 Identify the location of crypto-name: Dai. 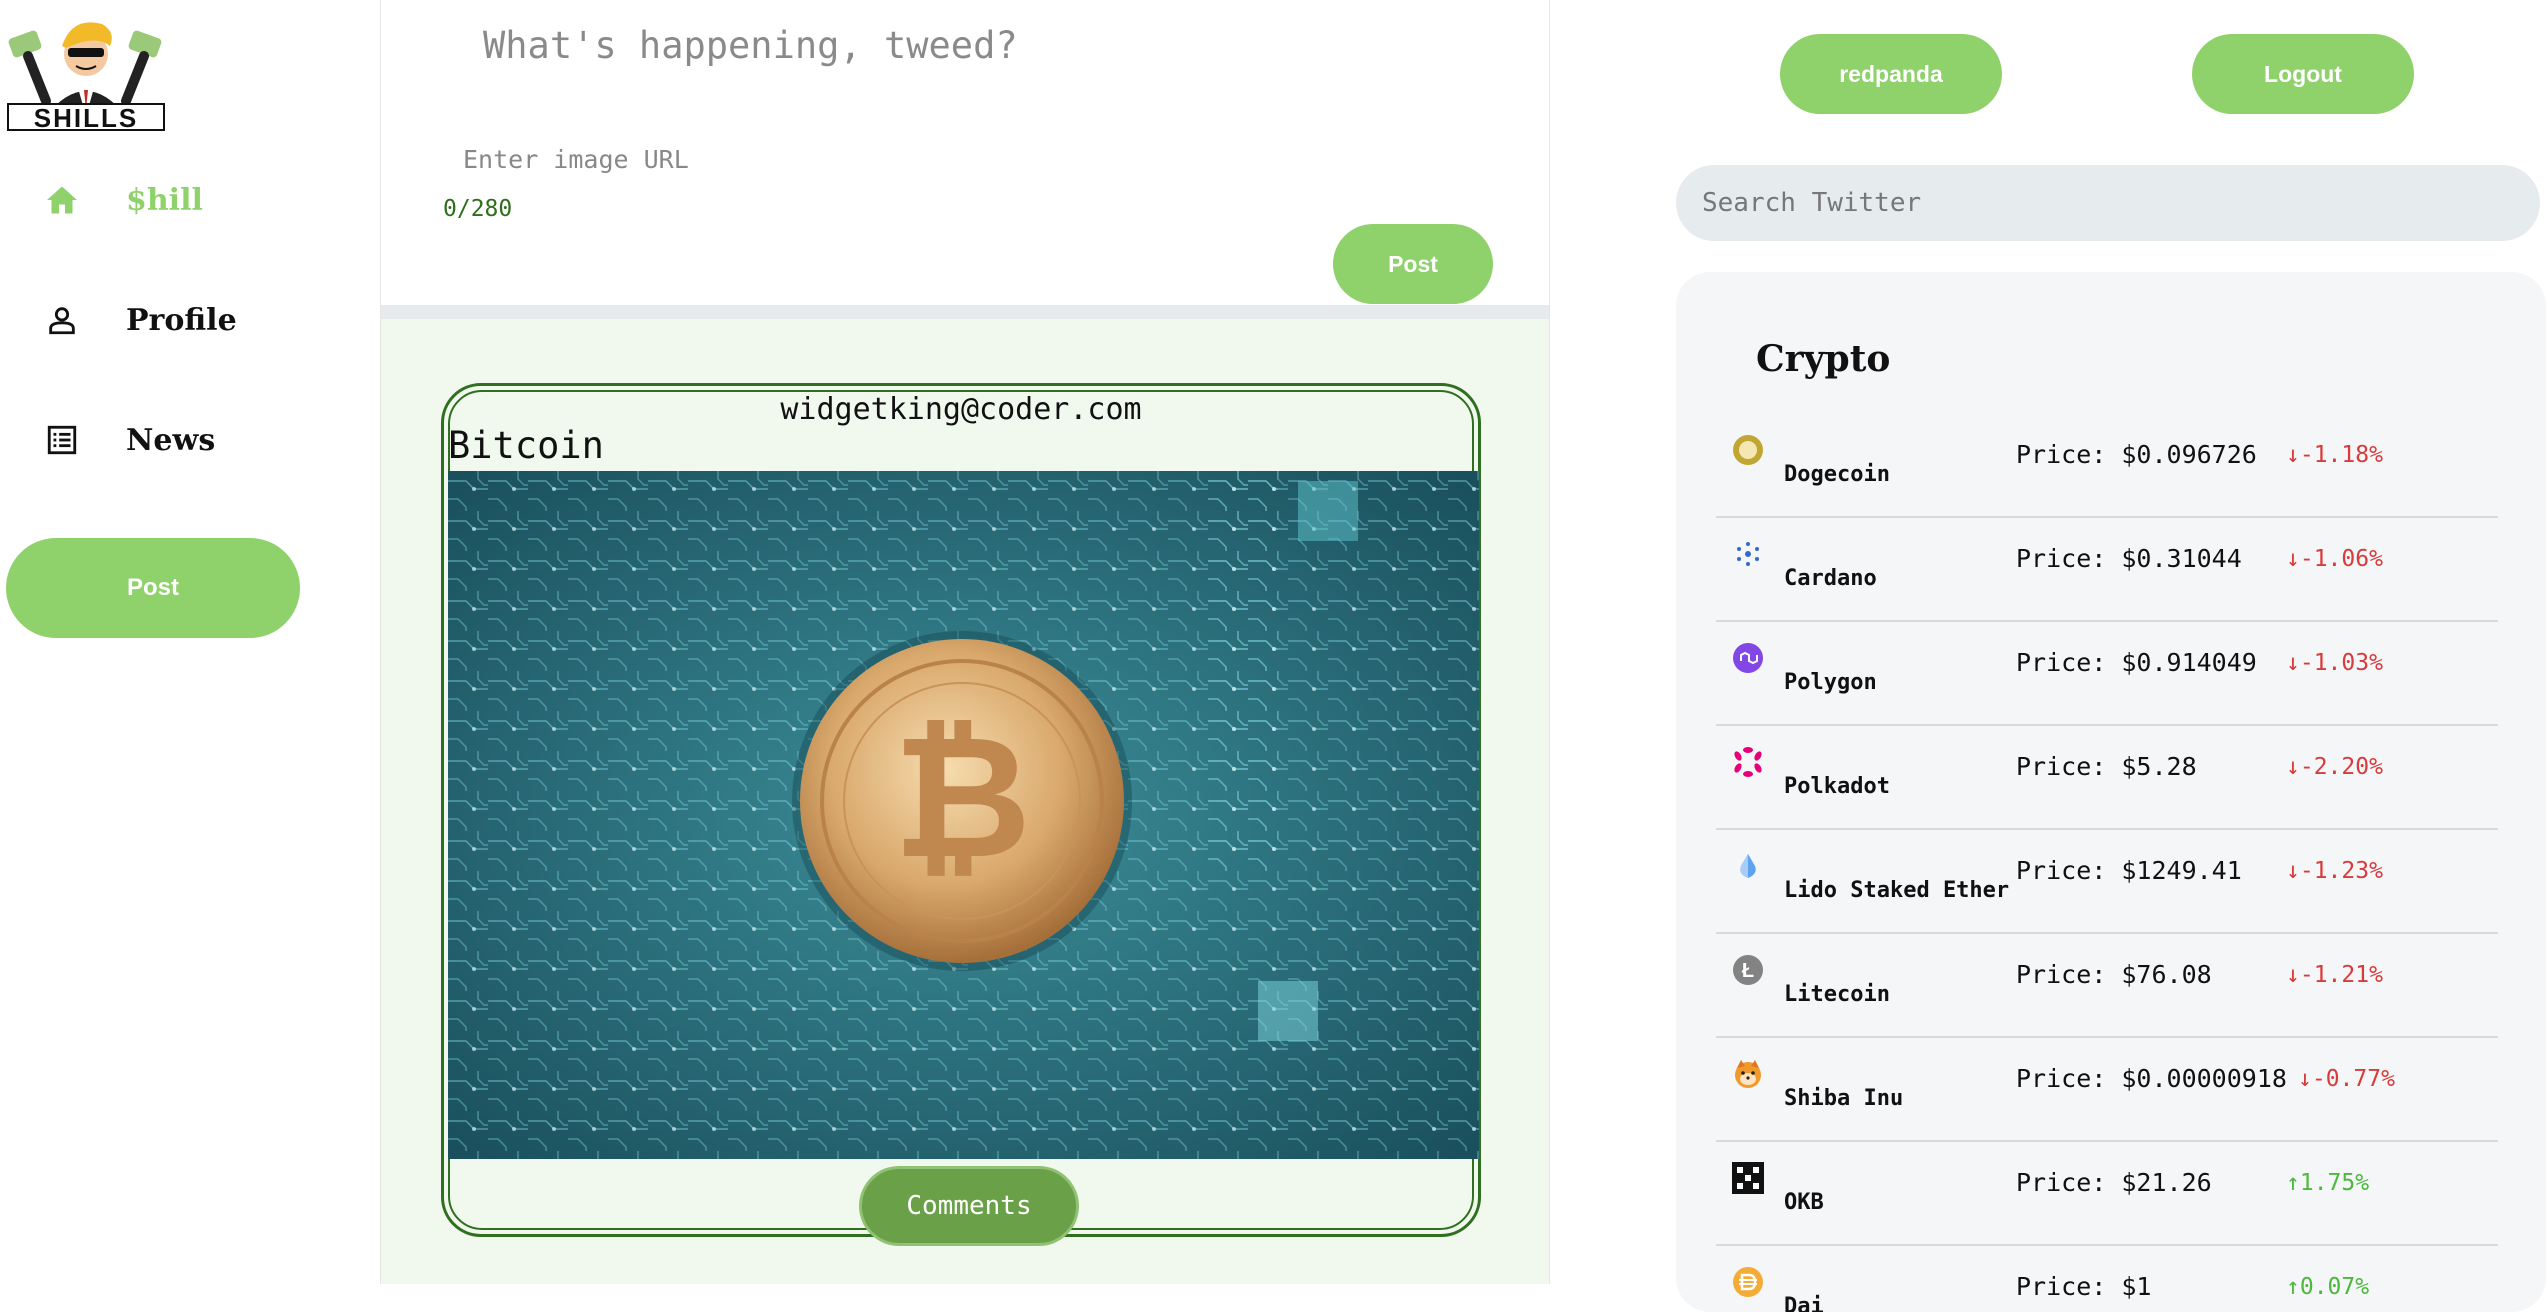
(1804, 1303).